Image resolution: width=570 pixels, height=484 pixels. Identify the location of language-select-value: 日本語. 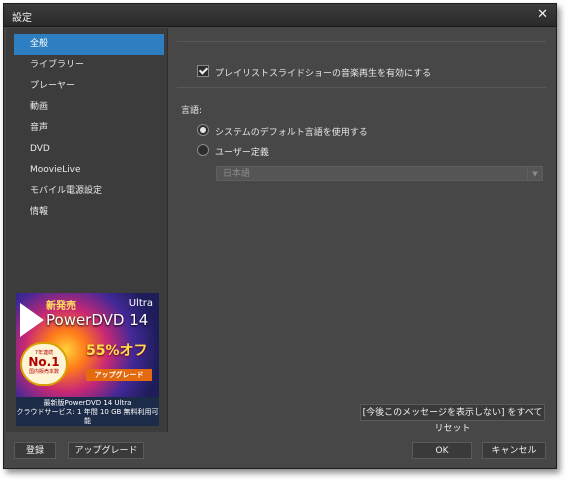
(237, 174).